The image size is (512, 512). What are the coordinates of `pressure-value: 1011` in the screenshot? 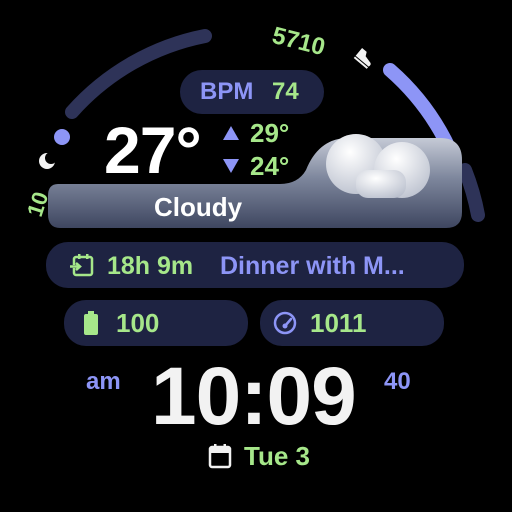 It's located at (338, 323).